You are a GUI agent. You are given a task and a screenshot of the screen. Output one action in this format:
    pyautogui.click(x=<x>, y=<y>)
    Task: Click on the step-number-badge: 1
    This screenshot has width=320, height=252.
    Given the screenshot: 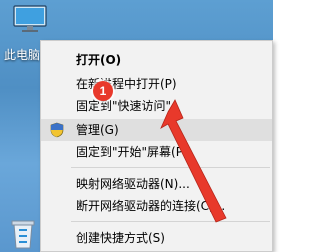 What is the action you would take?
    pyautogui.click(x=103, y=91)
    